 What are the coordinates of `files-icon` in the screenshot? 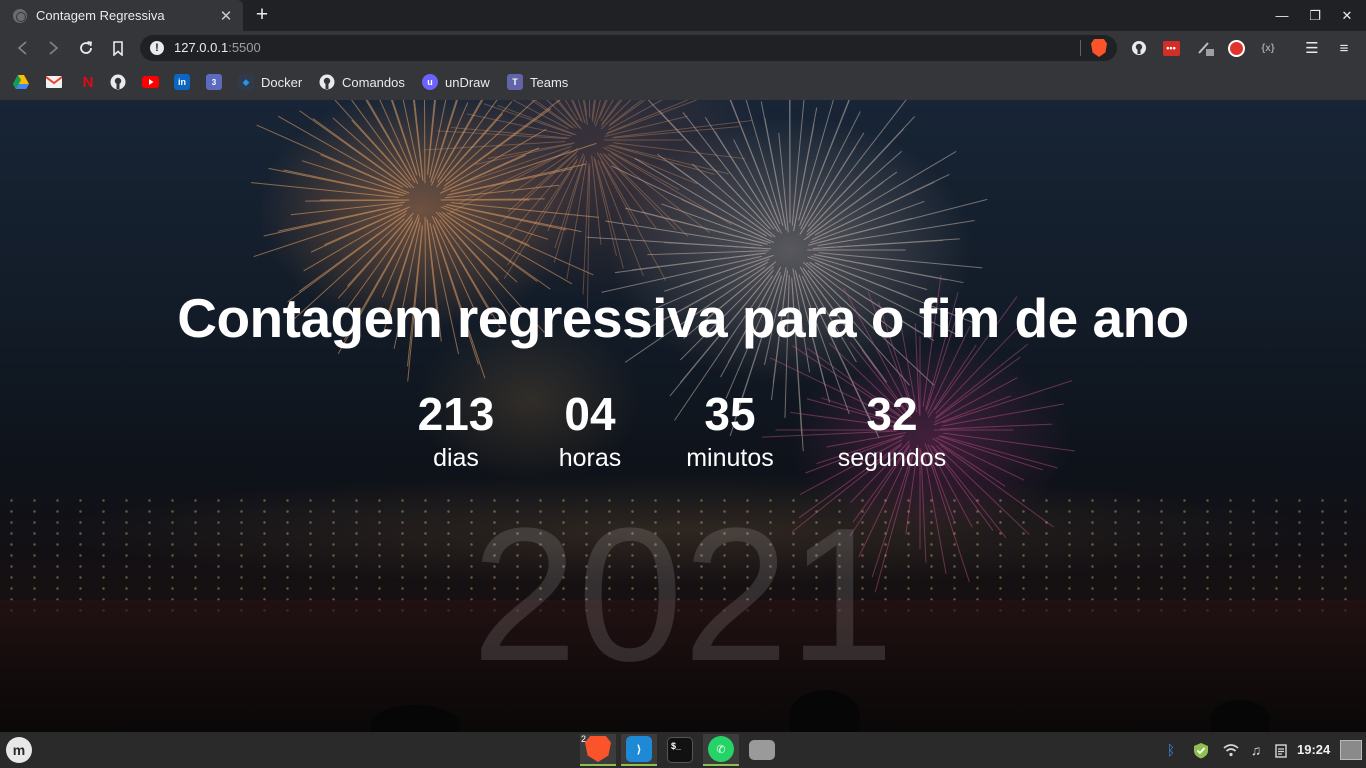 It's located at (762, 750).